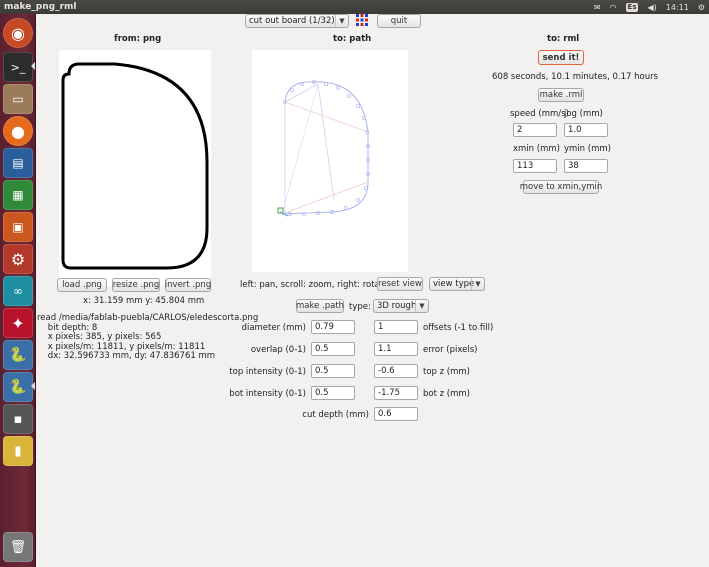 The image size is (709, 567). I want to click on writer-icon: ▤, so click(18, 163).